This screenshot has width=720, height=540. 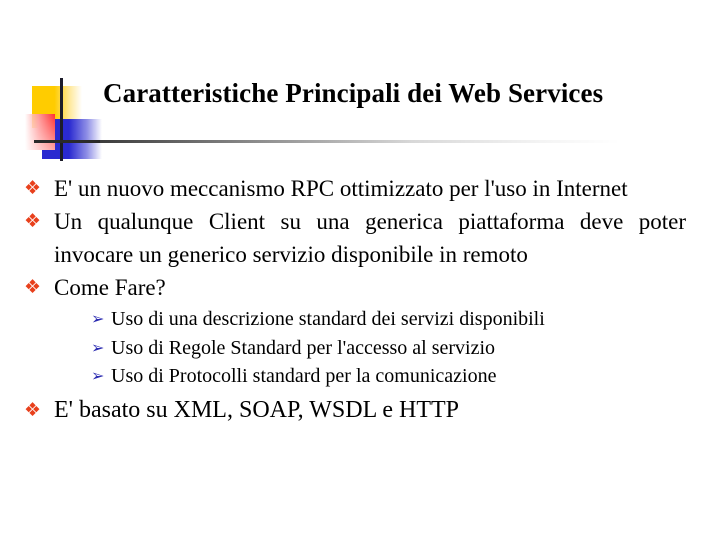 What do you see at coordinates (55, 85) in the screenshot?
I see `slide-logo` at bounding box center [55, 85].